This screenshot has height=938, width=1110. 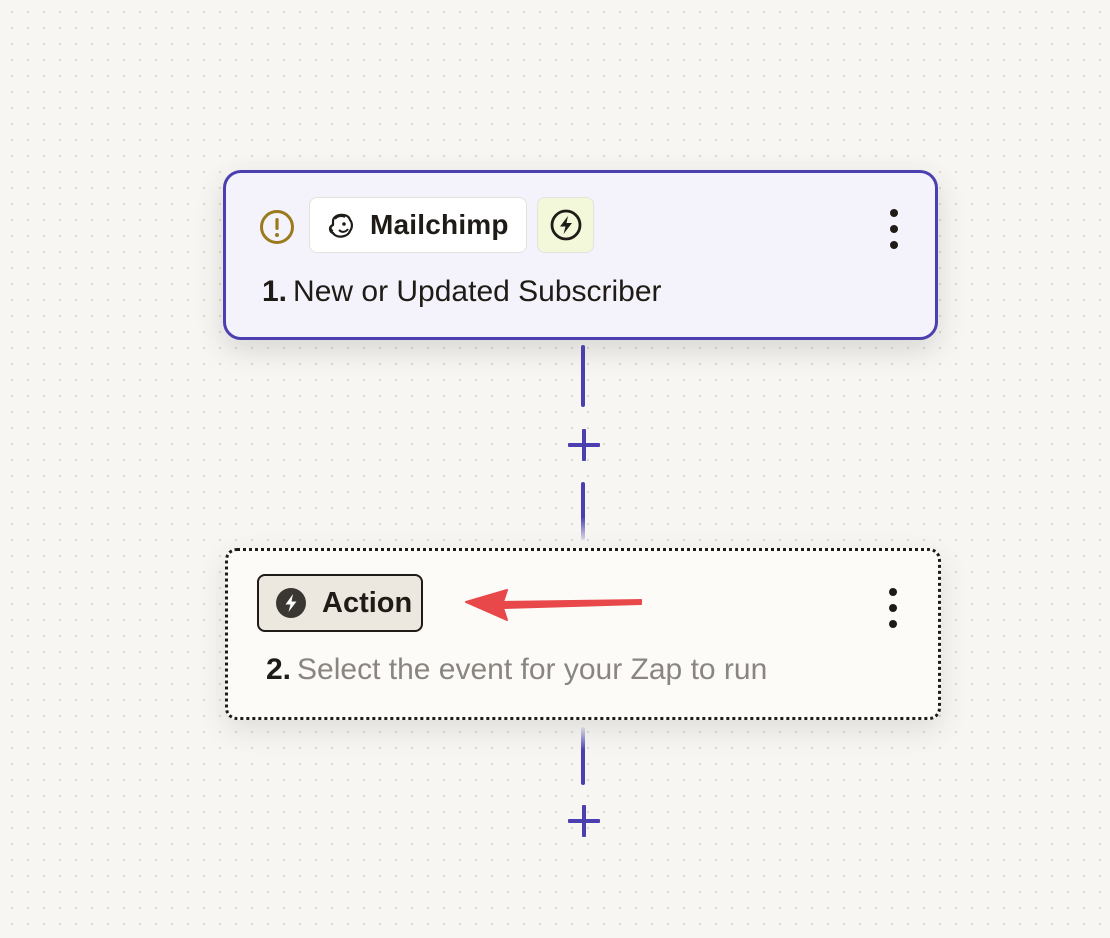 I want to click on annotation-arrow-icon, so click(x=553, y=605).